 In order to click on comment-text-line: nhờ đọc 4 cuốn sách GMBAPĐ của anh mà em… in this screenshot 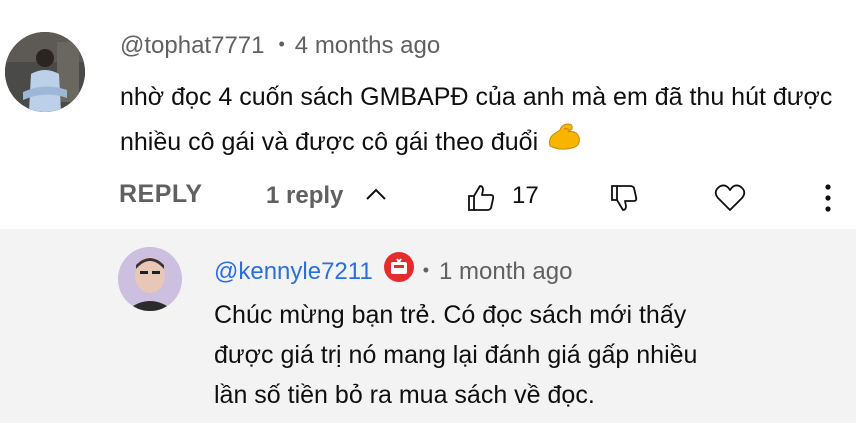, I will do `click(476, 97)`.